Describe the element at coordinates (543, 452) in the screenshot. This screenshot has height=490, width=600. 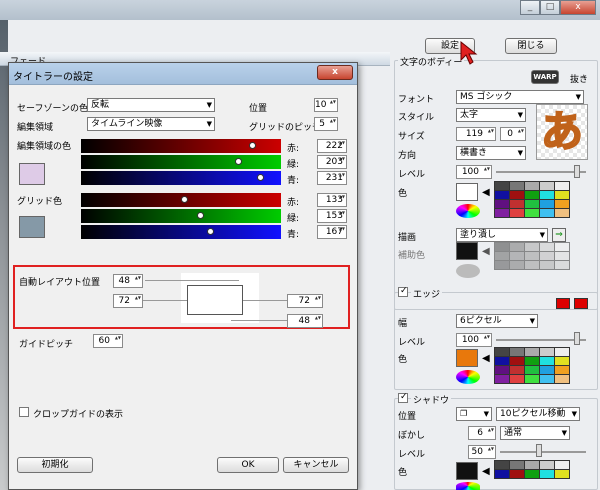
I see `shadow-level-slider` at that location.